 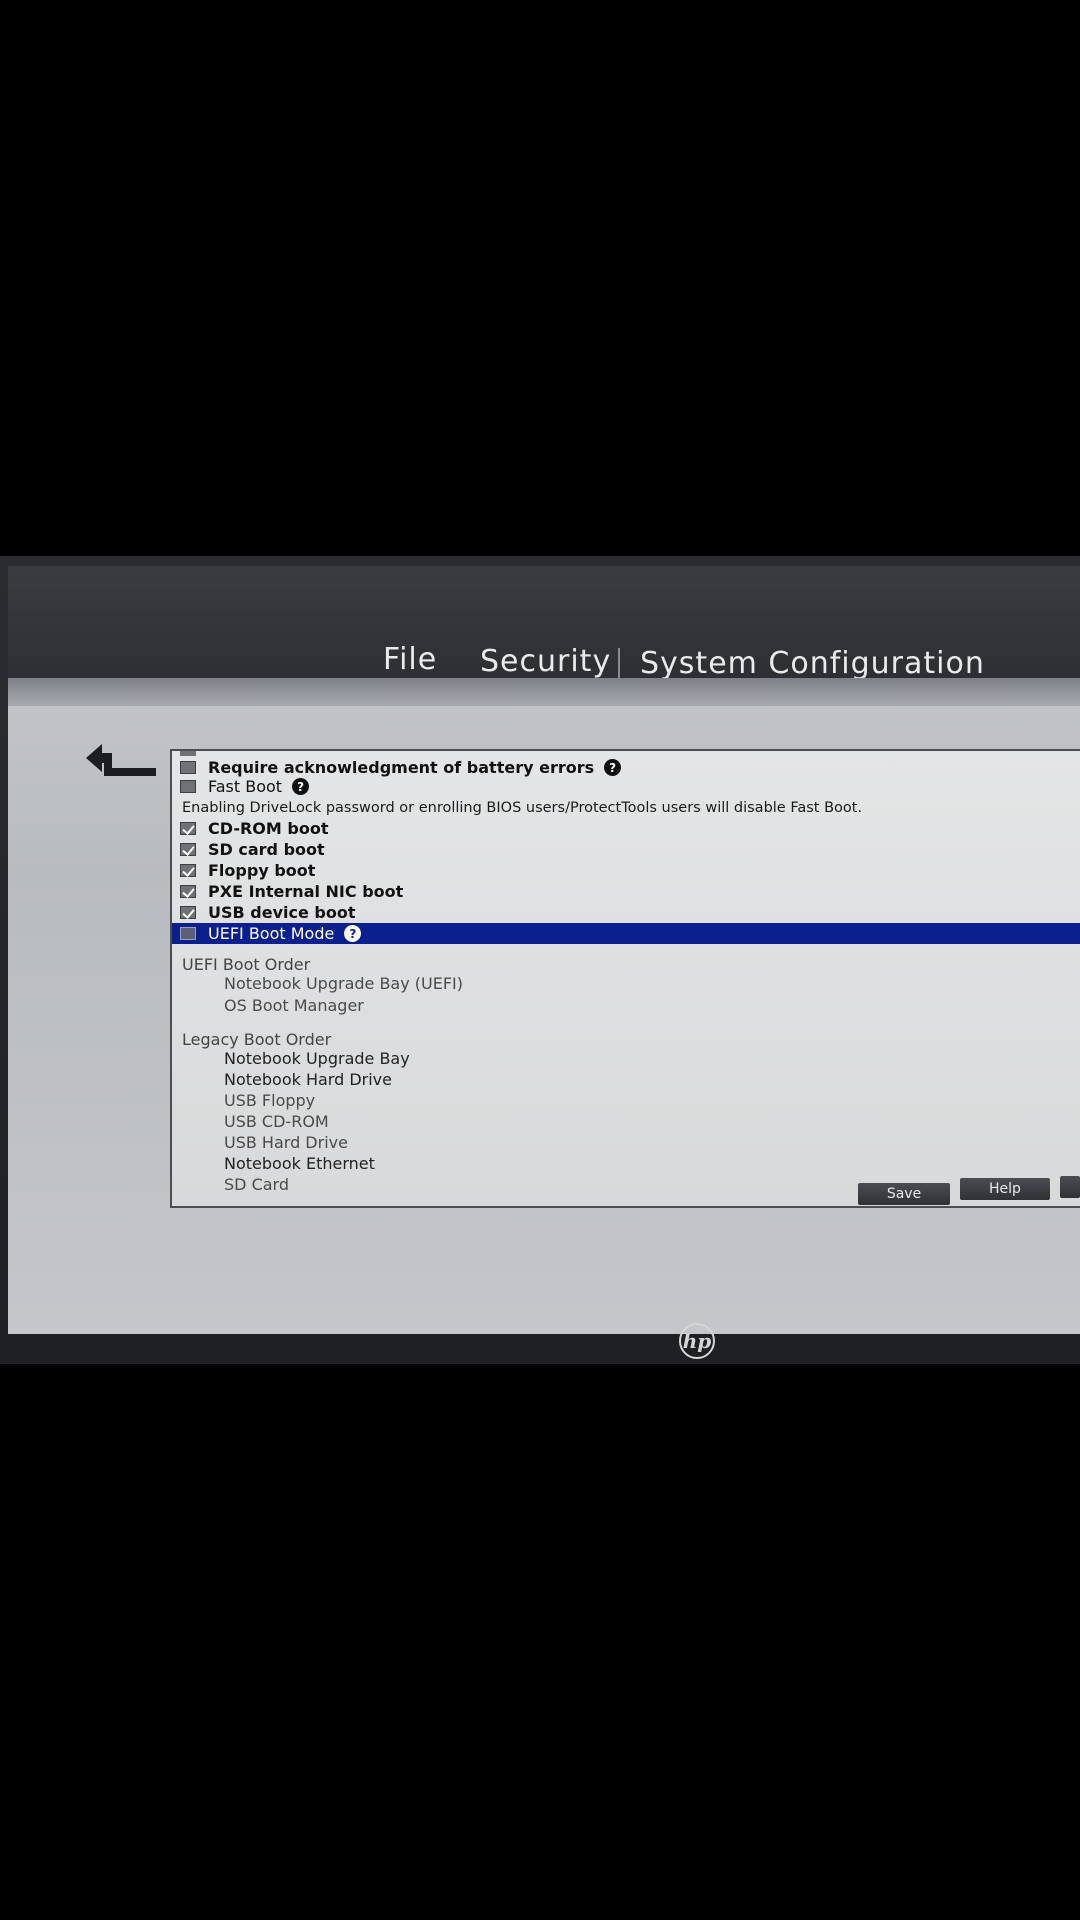 What do you see at coordinates (294, 1005) in the screenshot?
I see `uefi-boot-item: OS Boot Manager` at bounding box center [294, 1005].